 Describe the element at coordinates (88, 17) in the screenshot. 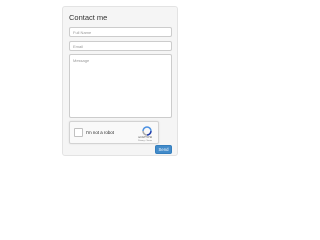

I see `form-title: Contact me` at that location.